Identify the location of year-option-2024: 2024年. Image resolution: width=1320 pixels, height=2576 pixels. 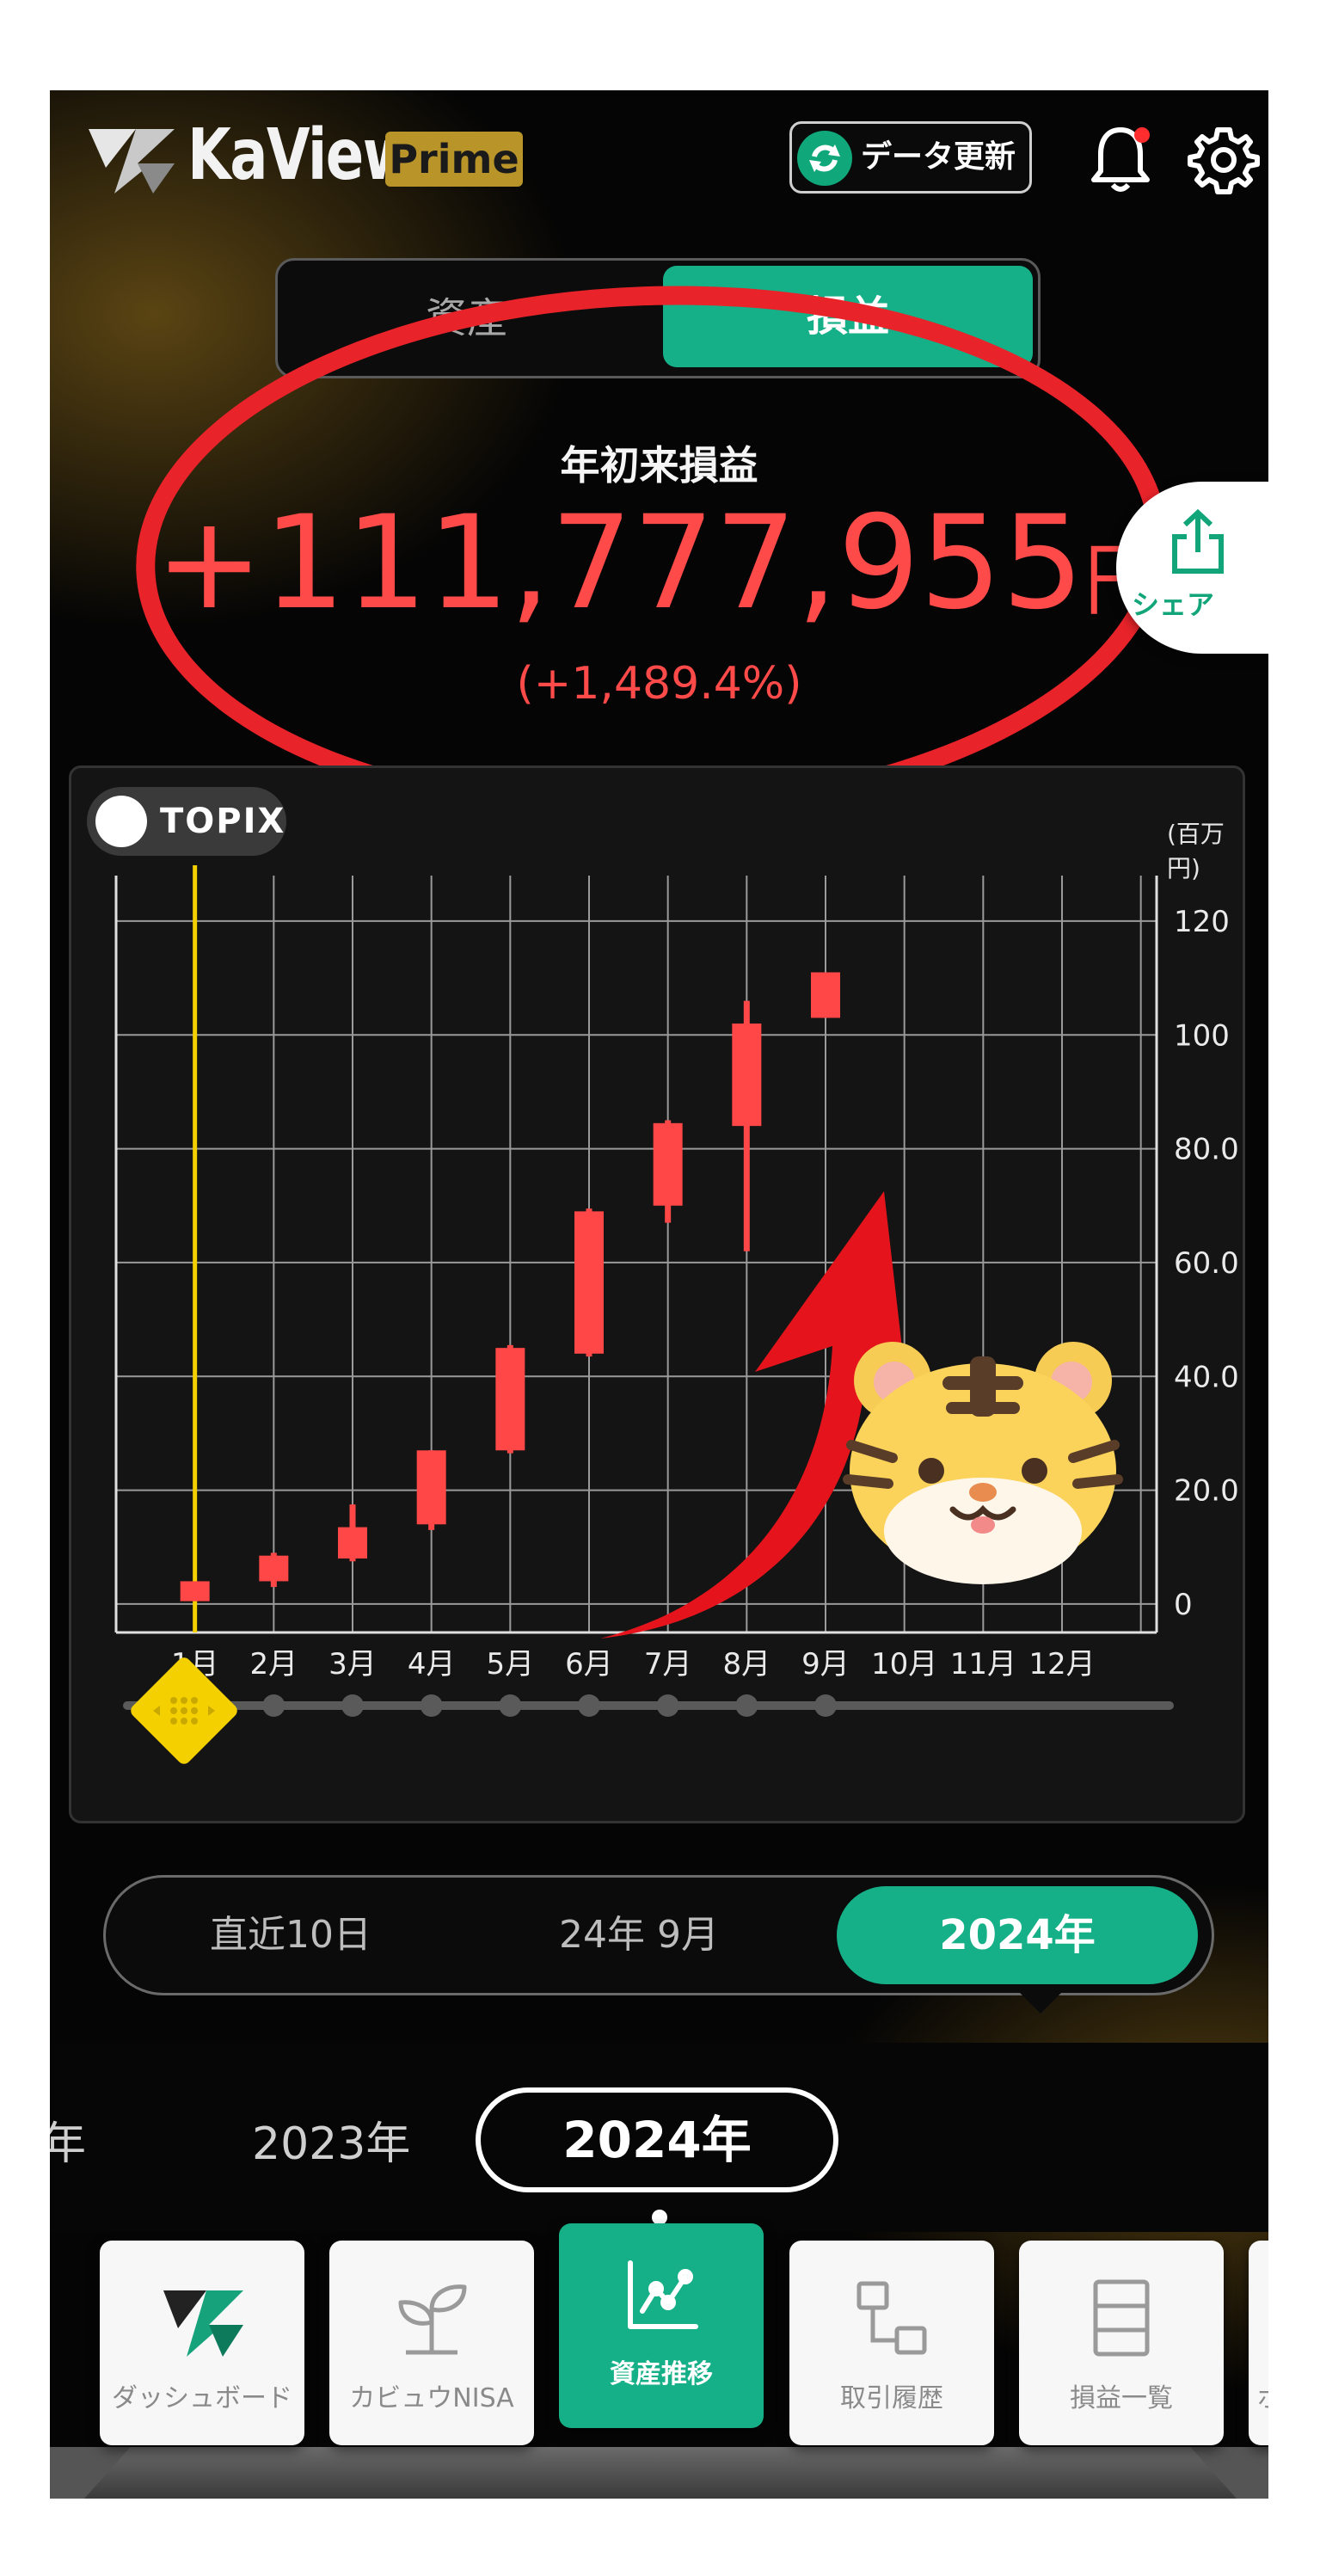
(657, 2139).